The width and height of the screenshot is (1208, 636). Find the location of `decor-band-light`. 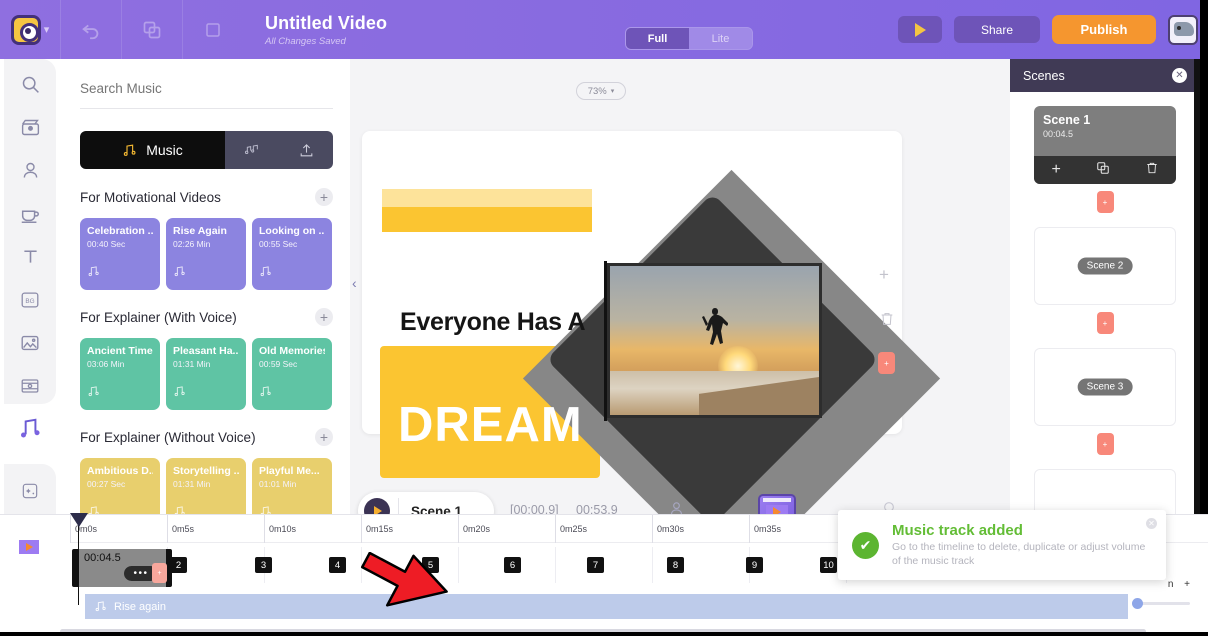

decor-band-light is located at coordinates (487, 198).